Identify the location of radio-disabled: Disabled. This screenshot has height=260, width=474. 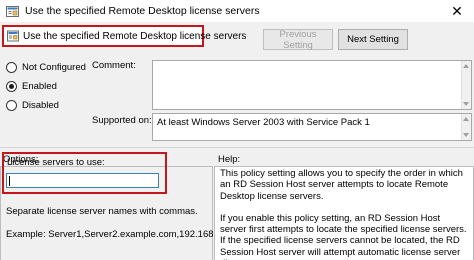
(32, 105).